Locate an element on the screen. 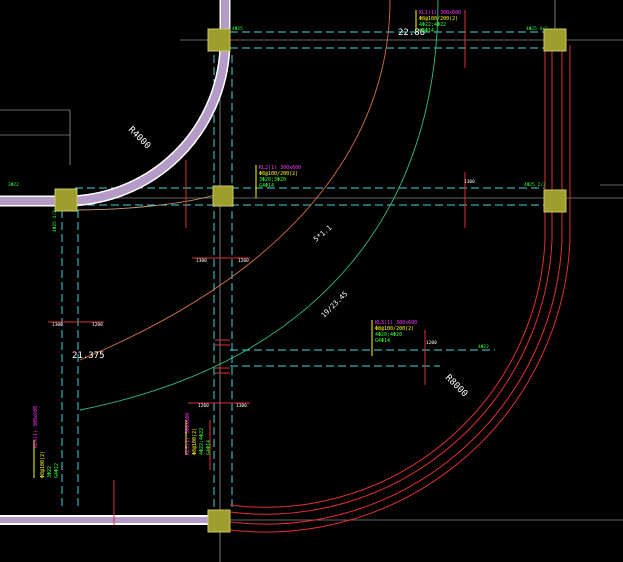  svg-text: 4Φ22 is located at coordinates (483, 347).